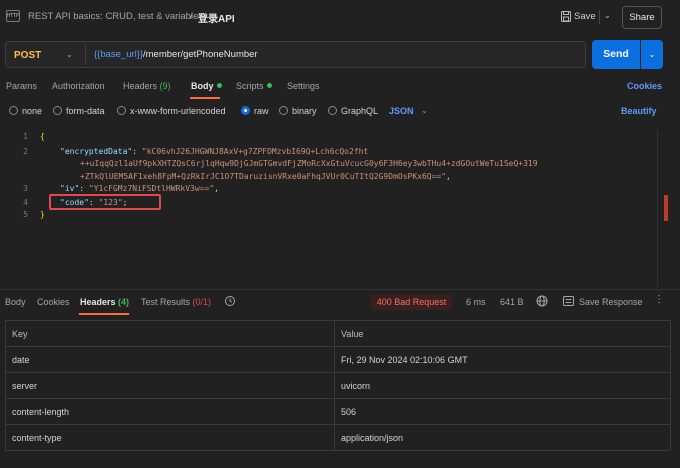  Describe the element at coordinates (25, 202) in the screenshot. I see `line-number: 4` at that location.